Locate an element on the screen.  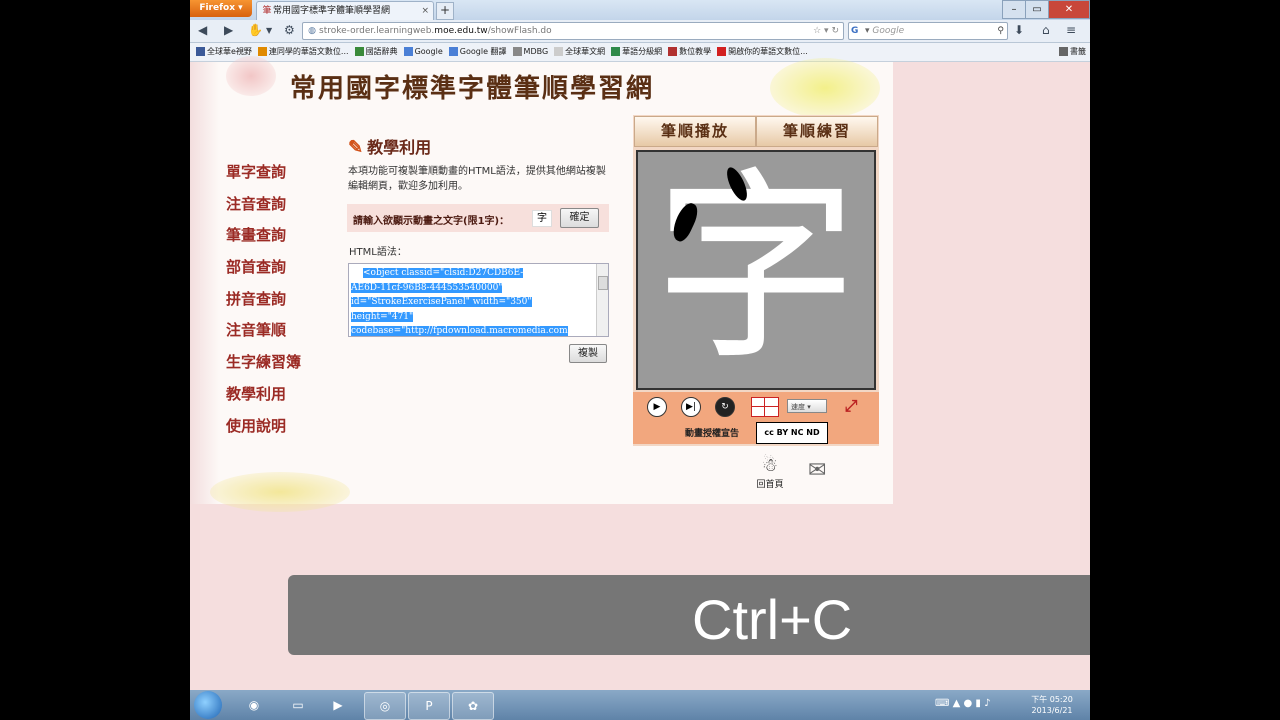
sidebar-item: 筆畫查詢 is located at coordinates (281, 241).